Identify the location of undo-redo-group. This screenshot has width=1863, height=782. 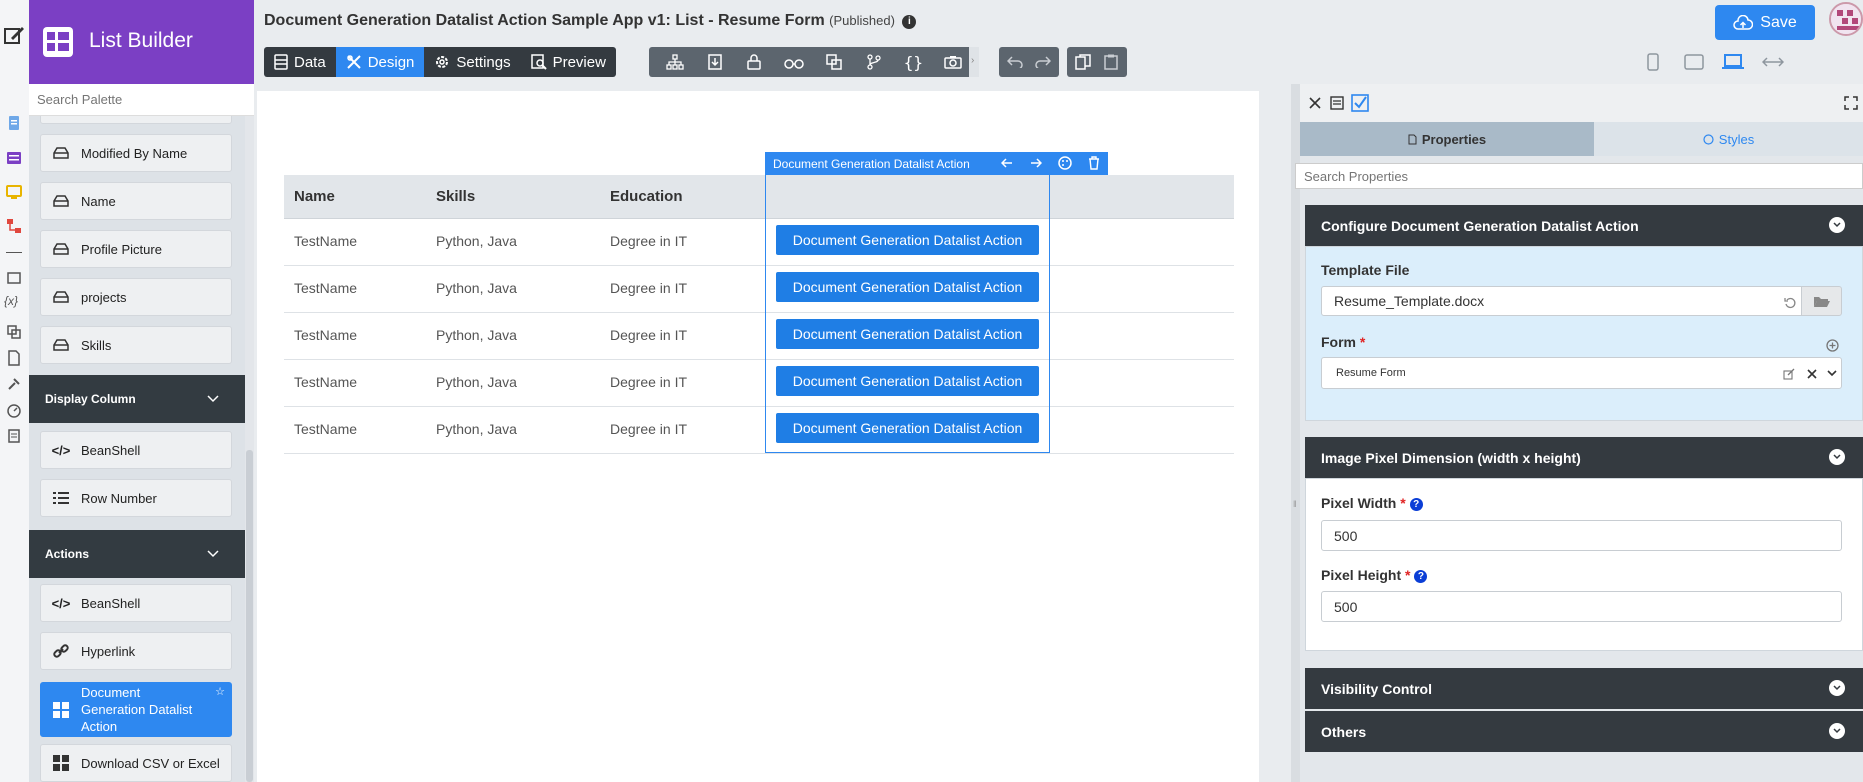
(1029, 62).